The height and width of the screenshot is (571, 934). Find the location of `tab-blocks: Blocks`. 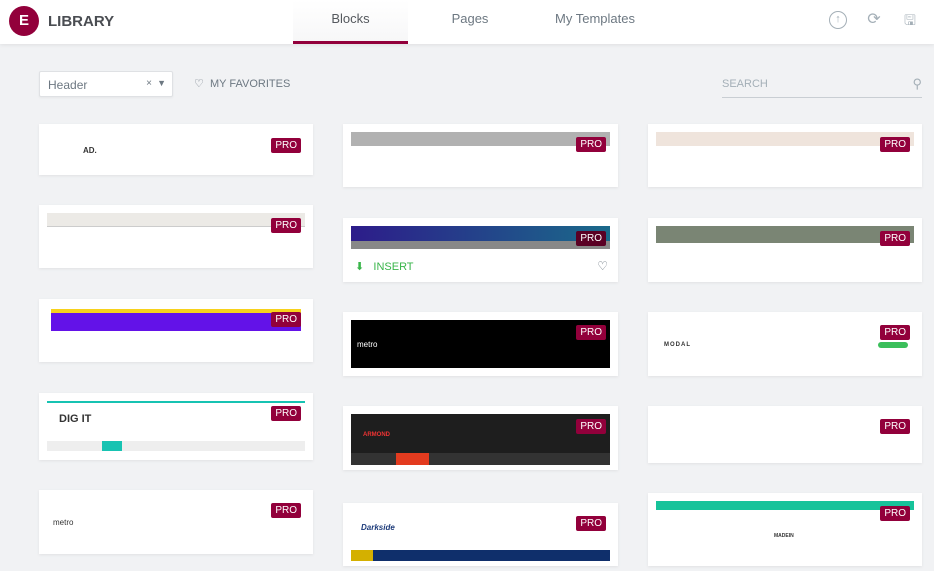

tab-blocks: Blocks is located at coordinates (350, 22).